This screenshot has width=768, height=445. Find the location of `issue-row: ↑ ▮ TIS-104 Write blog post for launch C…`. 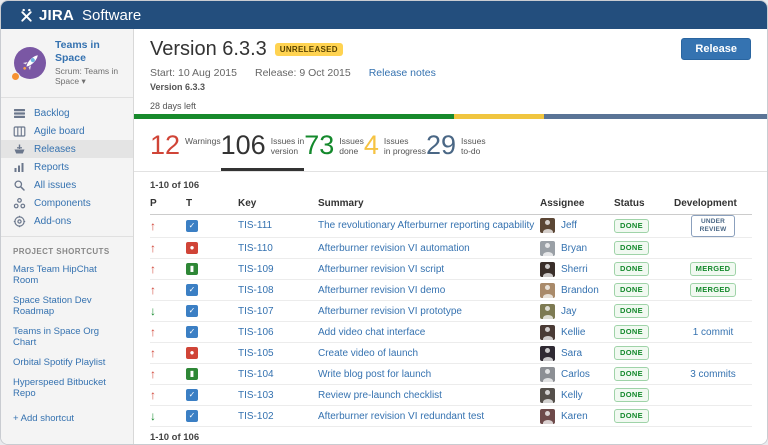

issue-row: ↑ ▮ TIS-104 Write blog post for launch C… is located at coordinates (451, 374).